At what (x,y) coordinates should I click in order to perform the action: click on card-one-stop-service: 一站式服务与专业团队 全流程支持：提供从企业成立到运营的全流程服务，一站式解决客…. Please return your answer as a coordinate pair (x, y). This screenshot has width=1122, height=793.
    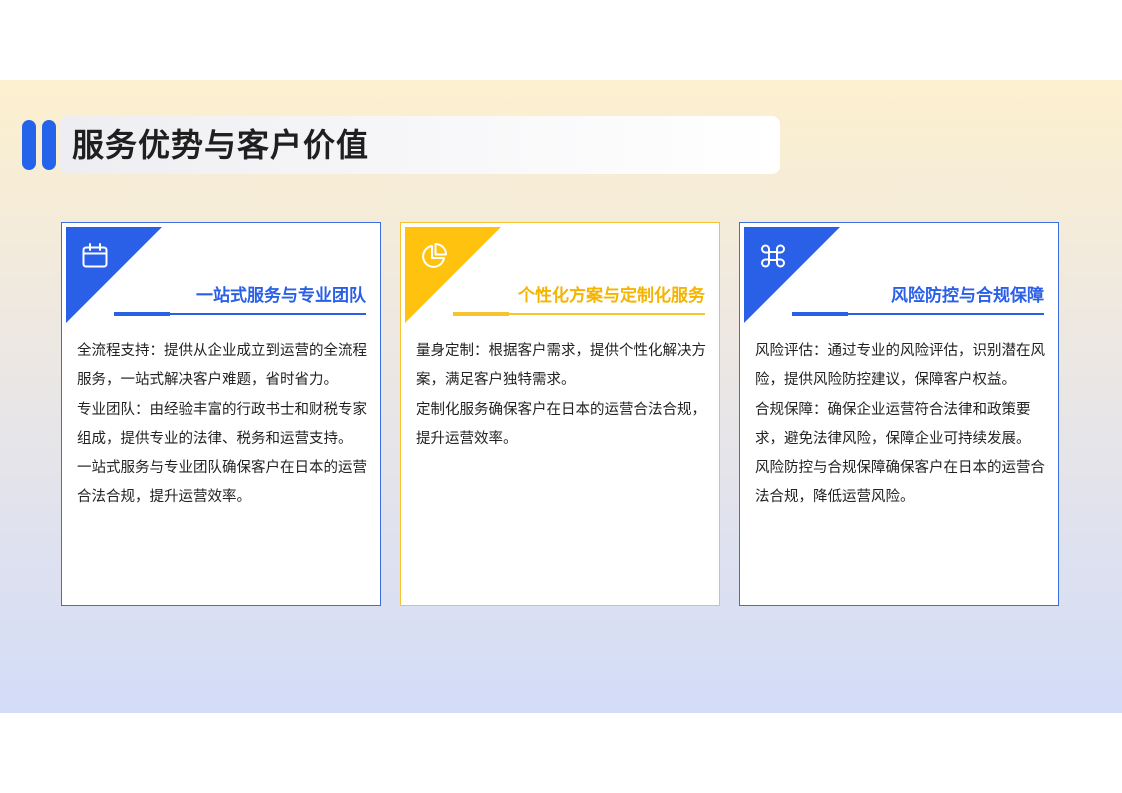
    Looking at the image, I should click on (221, 414).